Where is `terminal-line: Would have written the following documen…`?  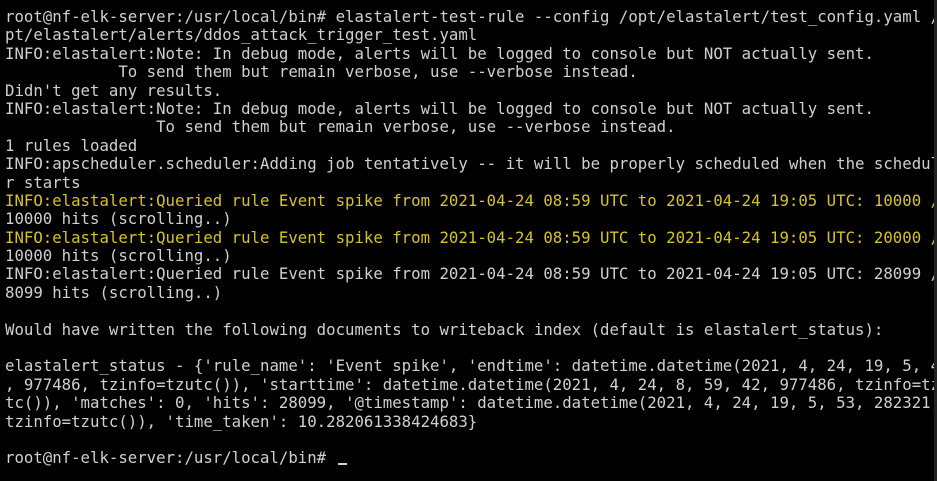 terminal-line: Would have written the following documen… is located at coordinates (444, 329).